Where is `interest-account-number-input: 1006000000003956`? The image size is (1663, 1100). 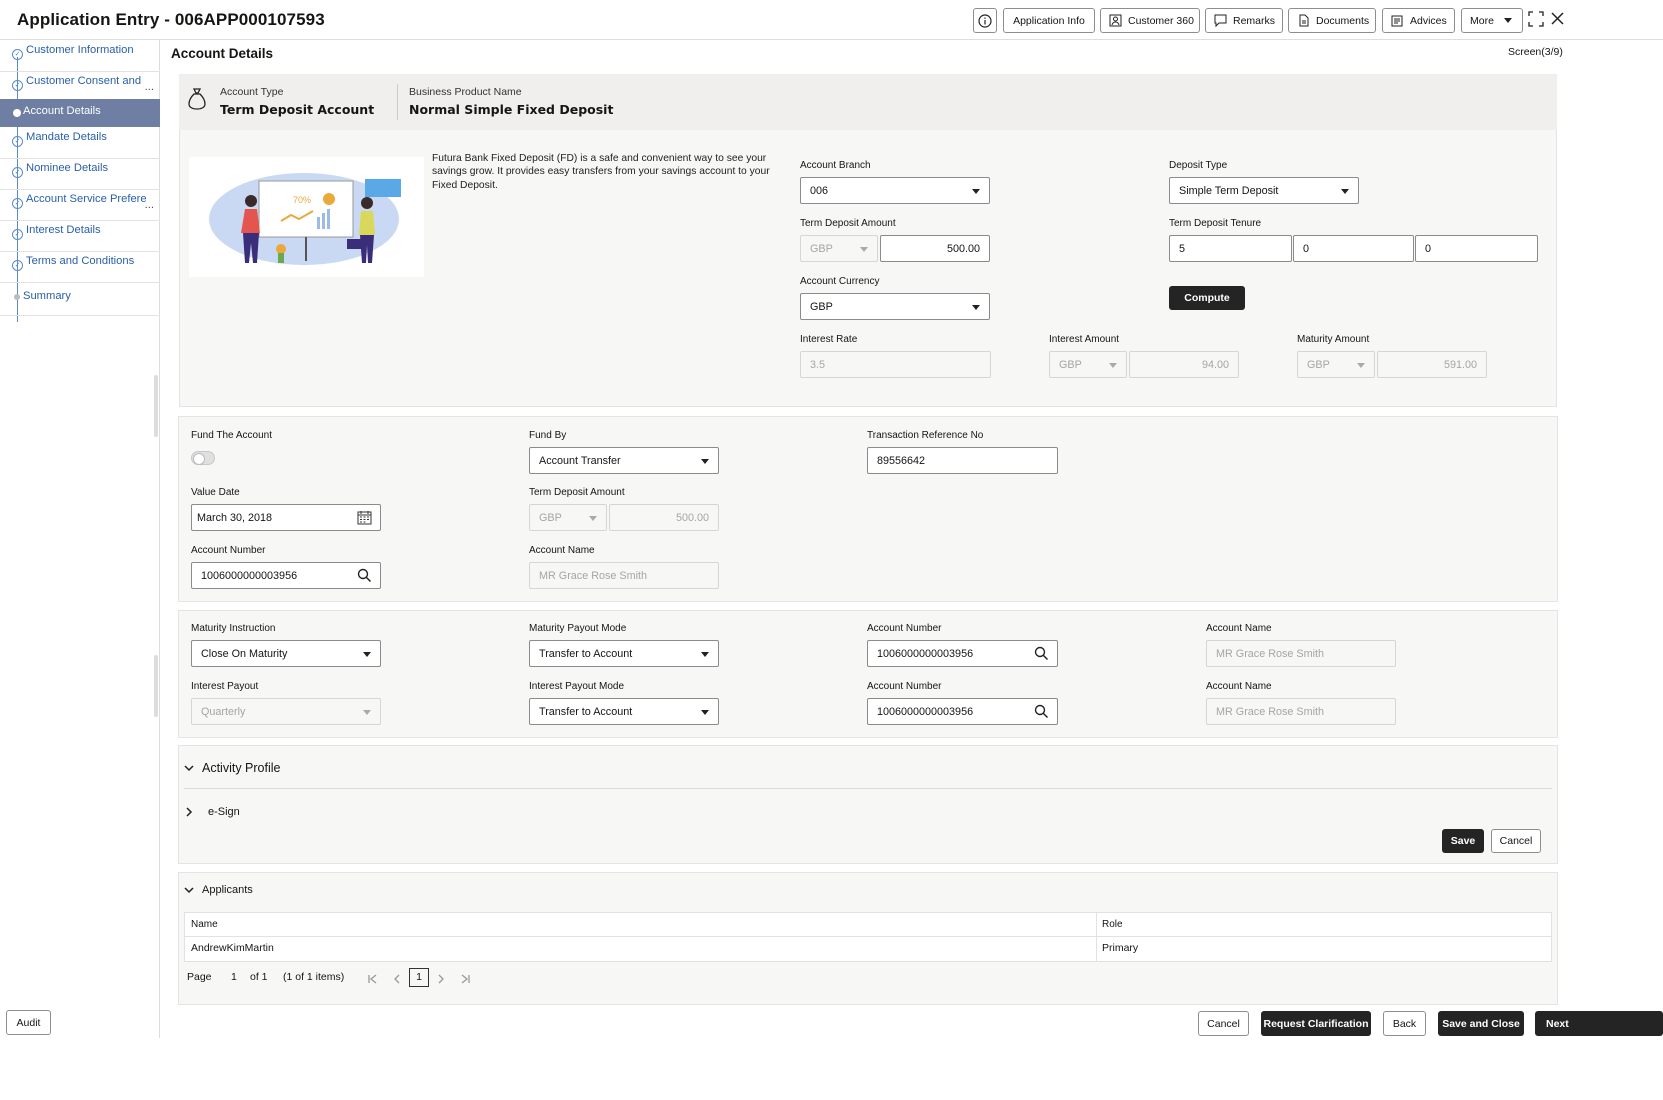
interest-account-number-input: 1006000000003956 is located at coordinates (962, 711).